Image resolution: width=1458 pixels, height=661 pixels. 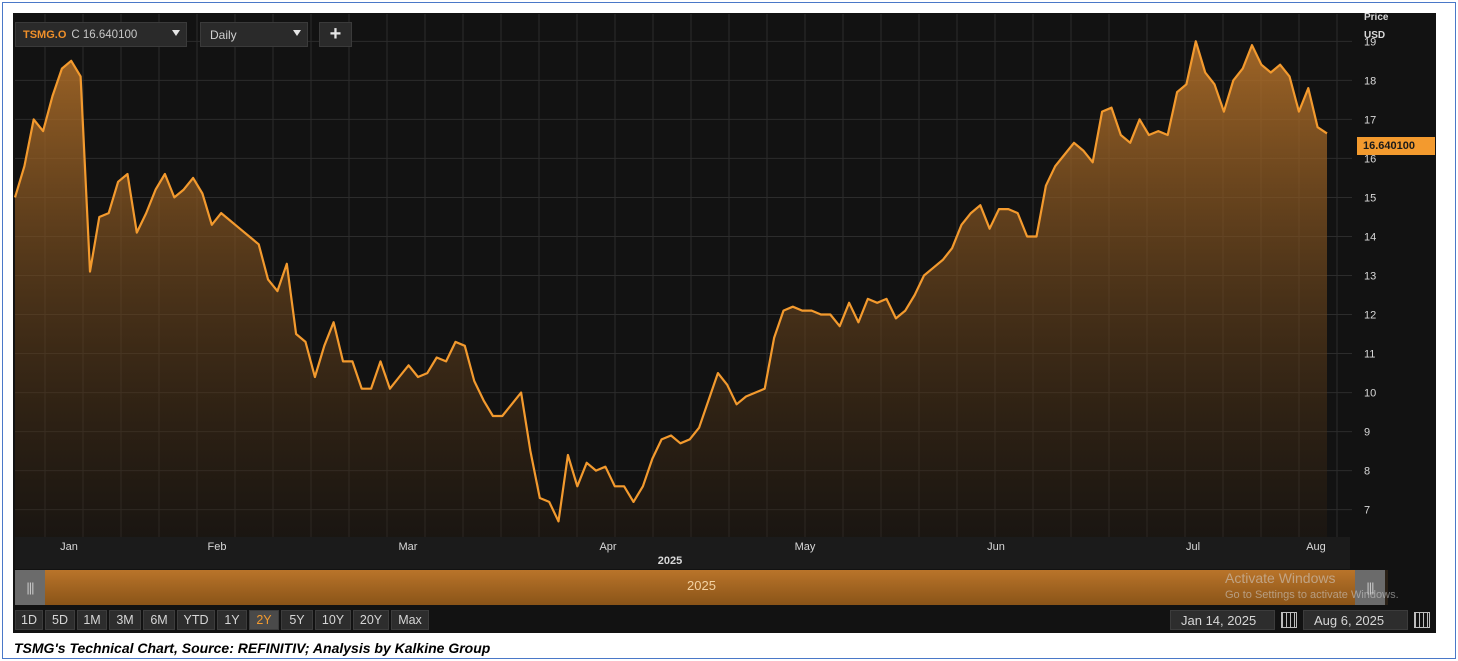 I want to click on x-tick-label: Jul, so click(x=1193, y=547).